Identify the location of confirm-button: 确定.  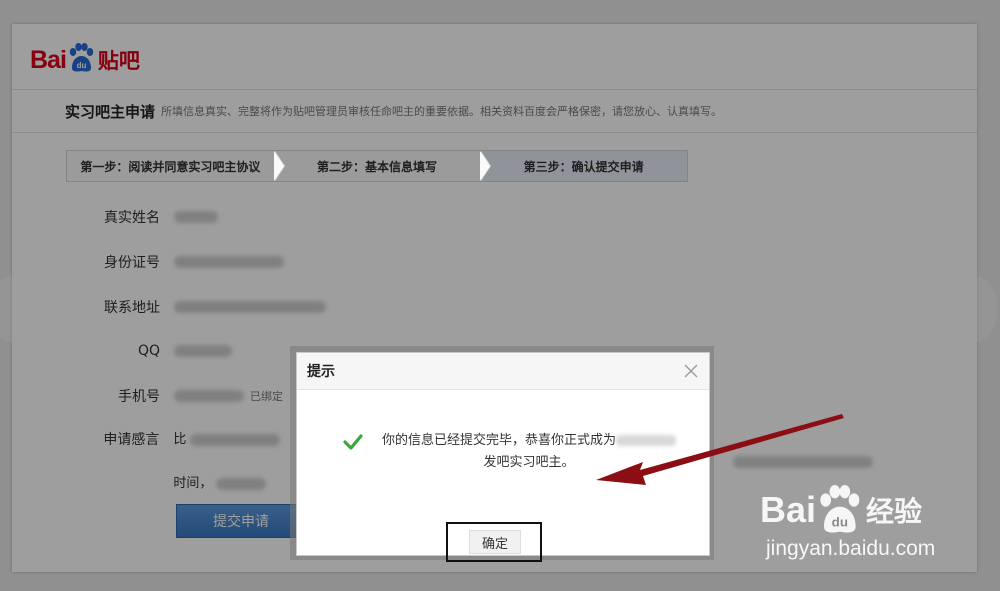
(495, 542).